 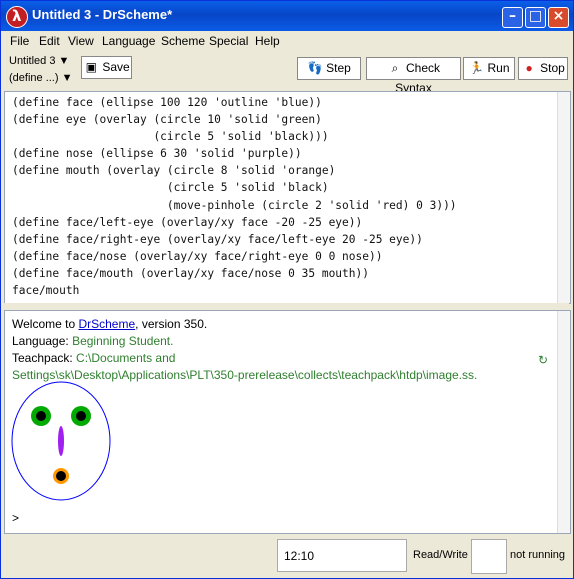 I want to click on stop-sign-icon: ●, so click(x=529, y=68).